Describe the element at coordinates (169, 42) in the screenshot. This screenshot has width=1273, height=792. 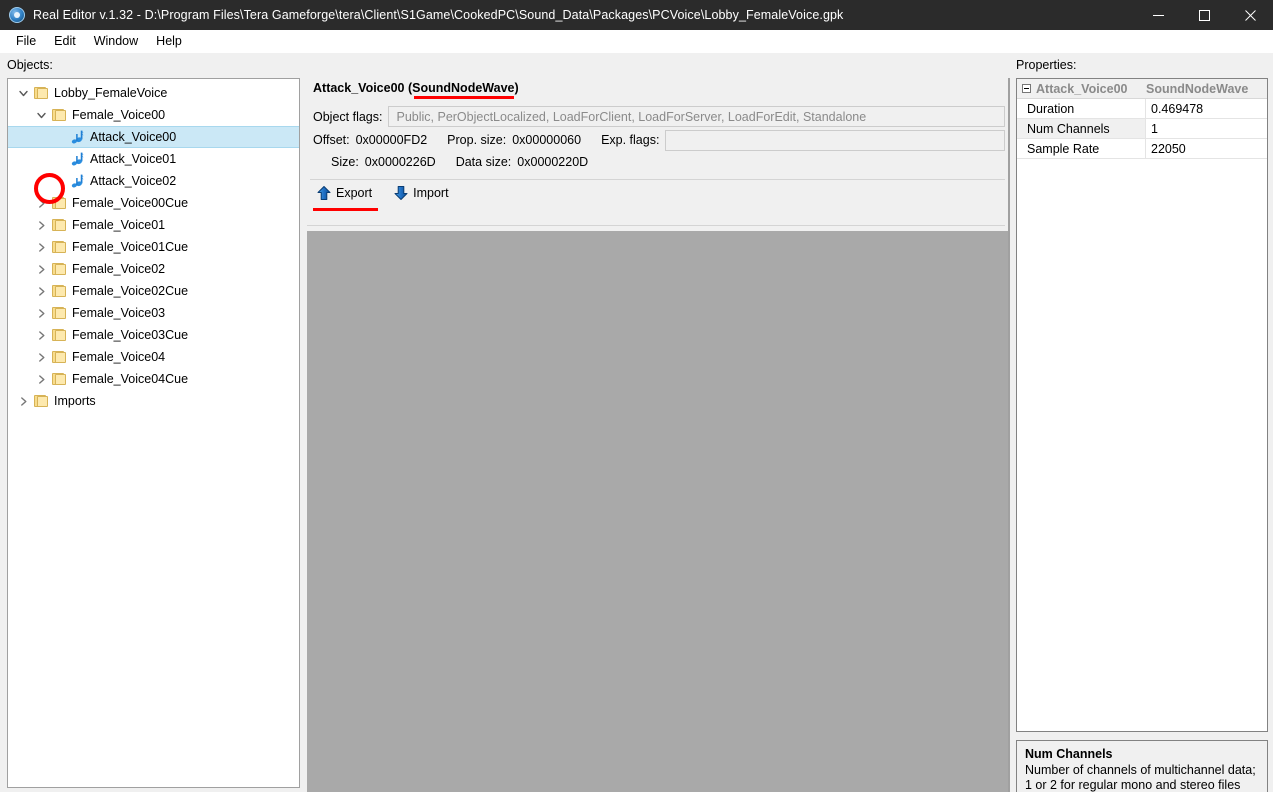
I see `menu-item-help: Help` at that location.